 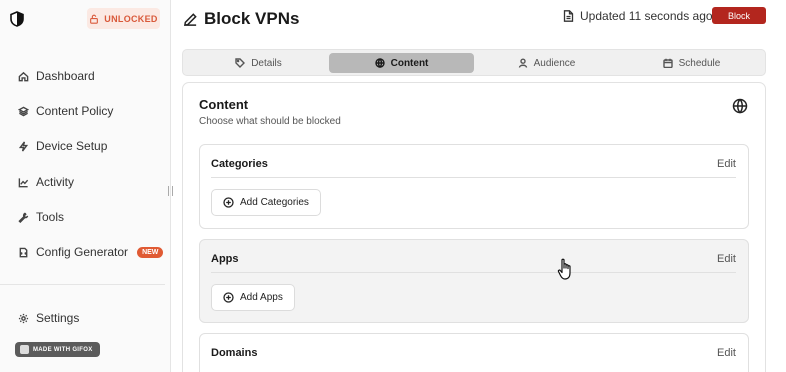 What do you see at coordinates (252, 18) in the screenshot?
I see `page-title-text: Block VPNs` at bounding box center [252, 18].